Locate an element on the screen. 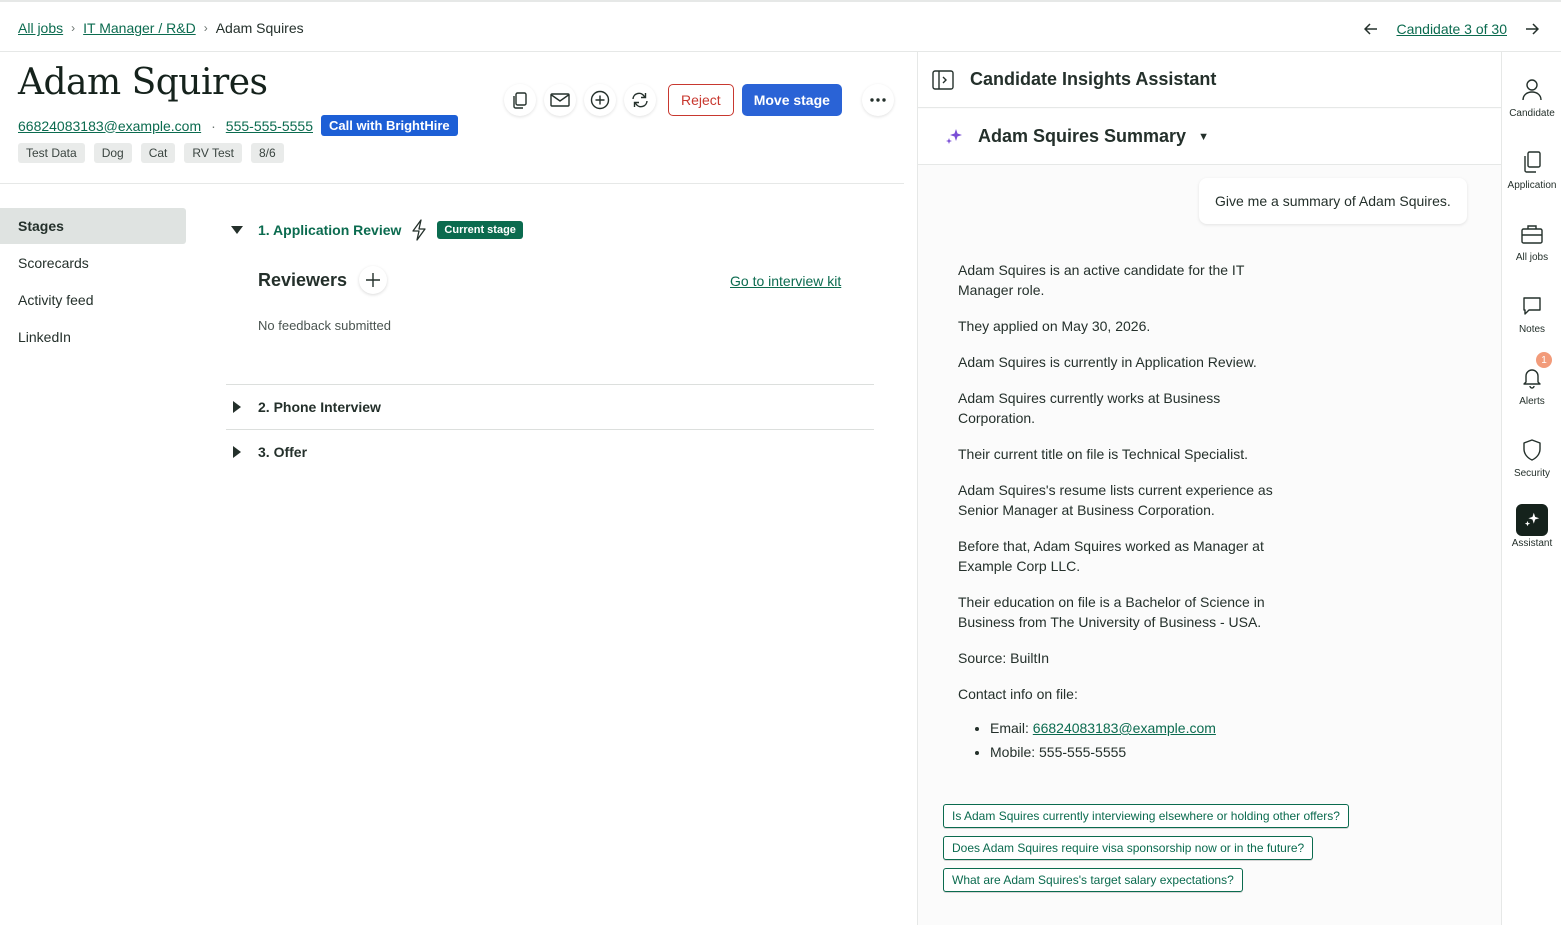  breadcrumb-current: Adam Squires is located at coordinates (259, 28).